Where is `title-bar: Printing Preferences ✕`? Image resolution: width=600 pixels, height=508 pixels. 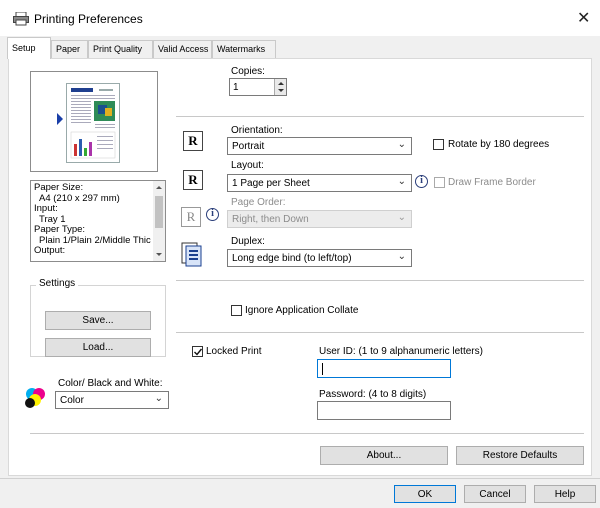 title-bar: Printing Preferences ✕ is located at coordinates (300, 18).